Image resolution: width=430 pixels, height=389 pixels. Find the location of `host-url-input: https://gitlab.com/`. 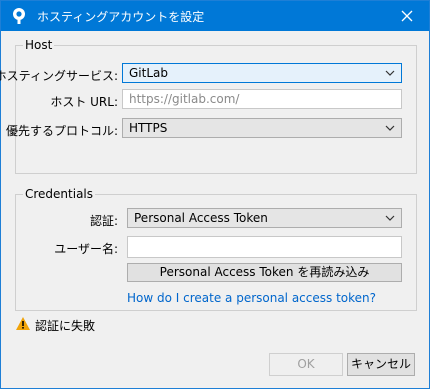

host-url-input: https://gitlab.com/ is located at coordinates (262, 99).